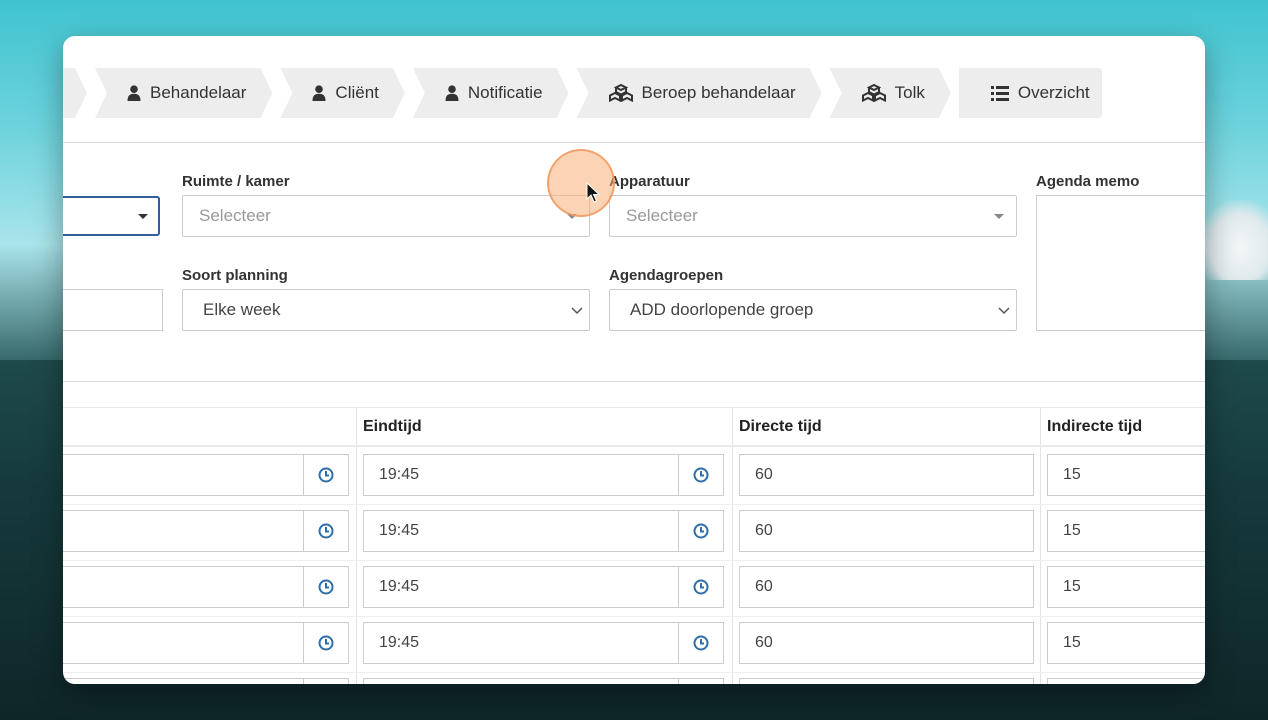 The image size is (1268, 720). Describe the element at coordinates (718, 92) in the screenshot. I see `wizard-step-label: Beroep behandelaar` at that location.